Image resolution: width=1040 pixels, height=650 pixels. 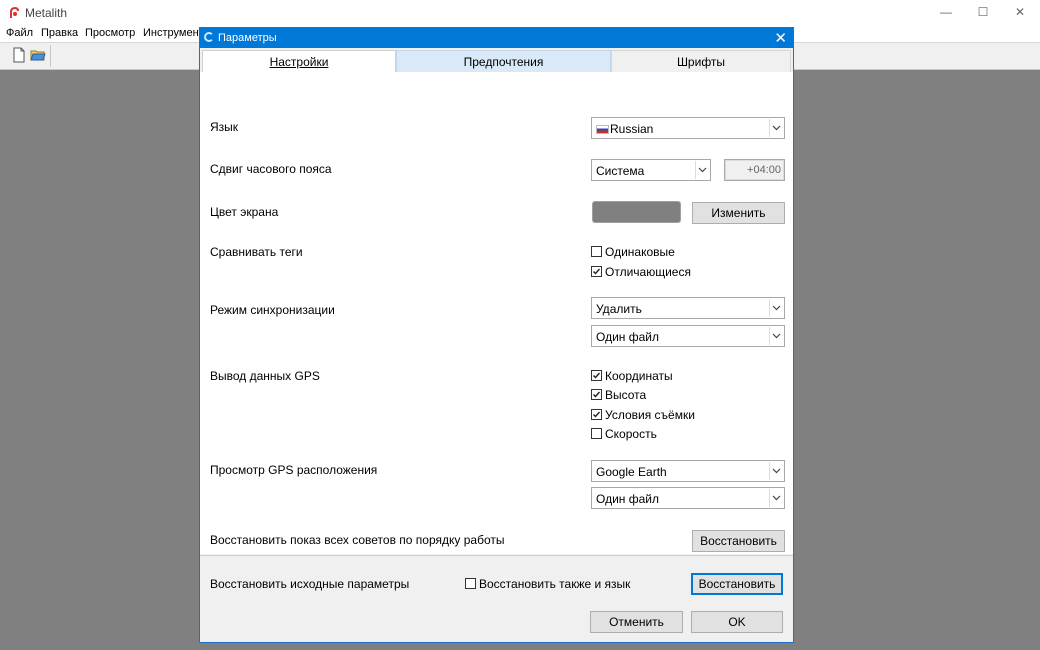 I want to click on ok-button: OK, so click(x=737, y=622).